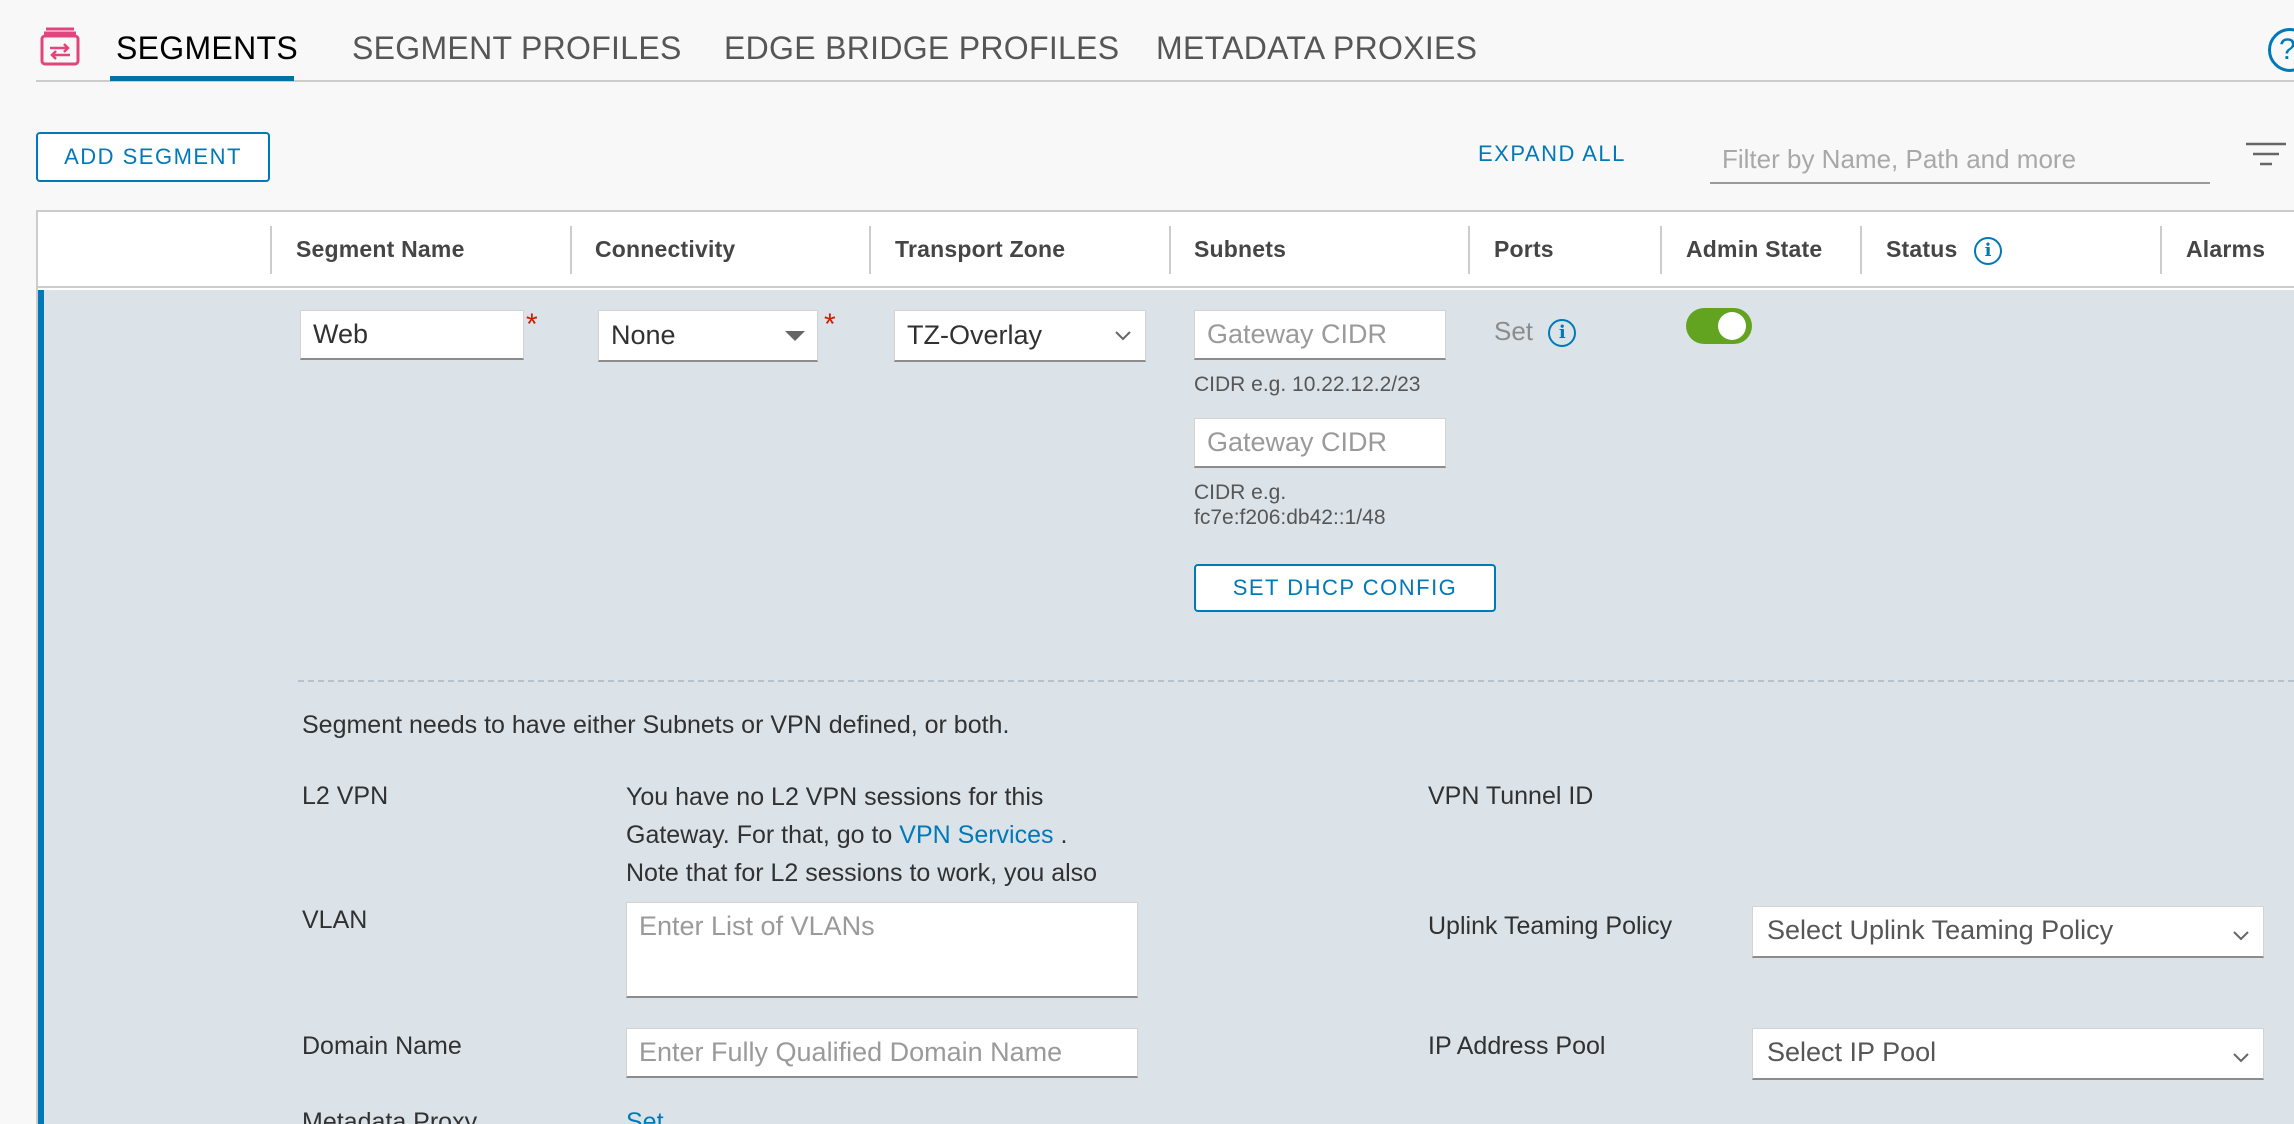  What do you see at coordinates (643, 335) in the screenshot?
I see `connectivity-value: None` at bounding box center [643, 335].